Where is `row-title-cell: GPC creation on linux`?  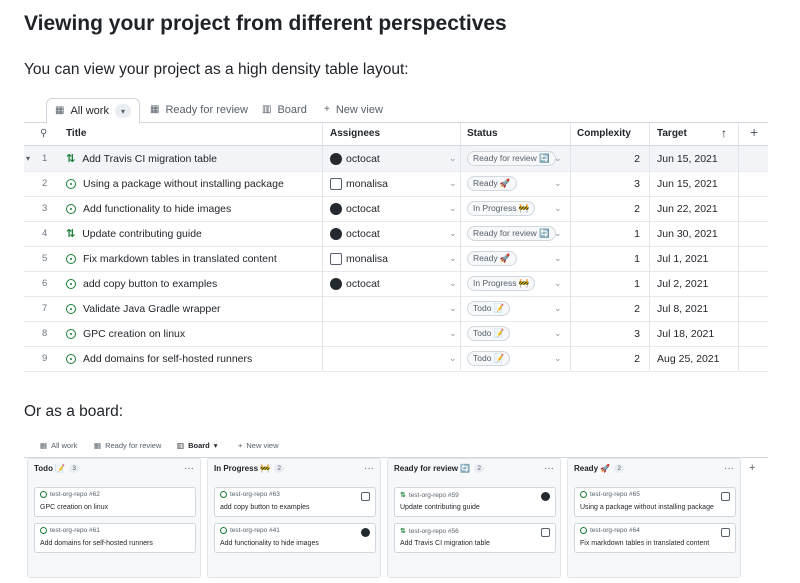 row-title-cell: GPC creation on linux is located at coordinates (125, 333).